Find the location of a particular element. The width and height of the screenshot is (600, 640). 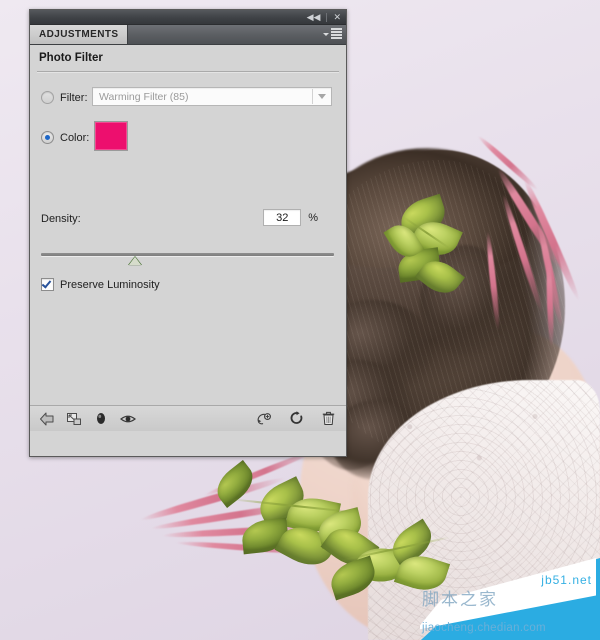

color-label: Color: is located at coordinates (75, 137).